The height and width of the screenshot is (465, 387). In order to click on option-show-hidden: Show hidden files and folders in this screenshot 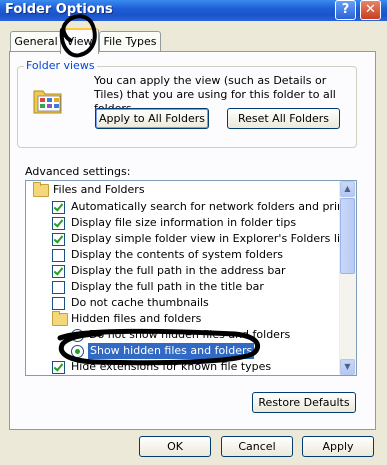, I will do `click(182, 351)`.